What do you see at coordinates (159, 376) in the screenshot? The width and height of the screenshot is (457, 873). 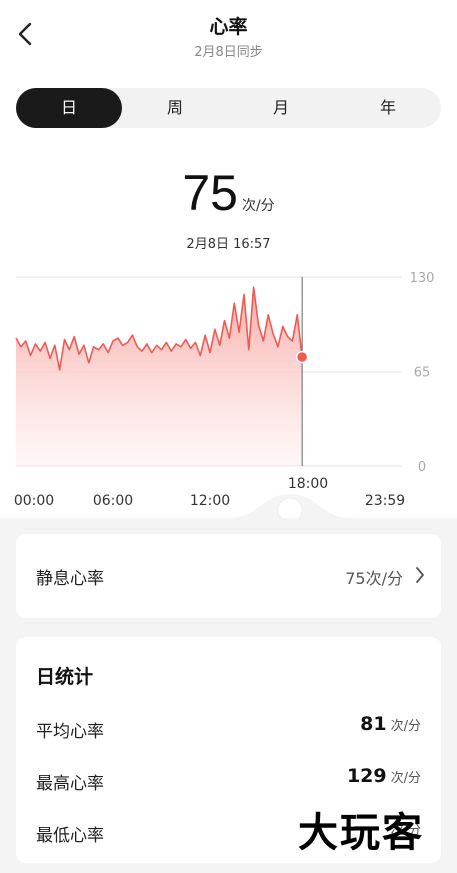 I see `heart-rate-area` at bounding box center [159, 376].